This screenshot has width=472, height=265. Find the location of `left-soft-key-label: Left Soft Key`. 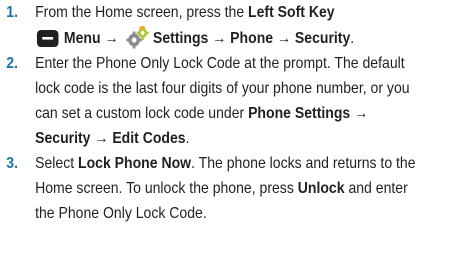

left-soft-key-label: Left Soft Key is located at coordinates (291, 12).